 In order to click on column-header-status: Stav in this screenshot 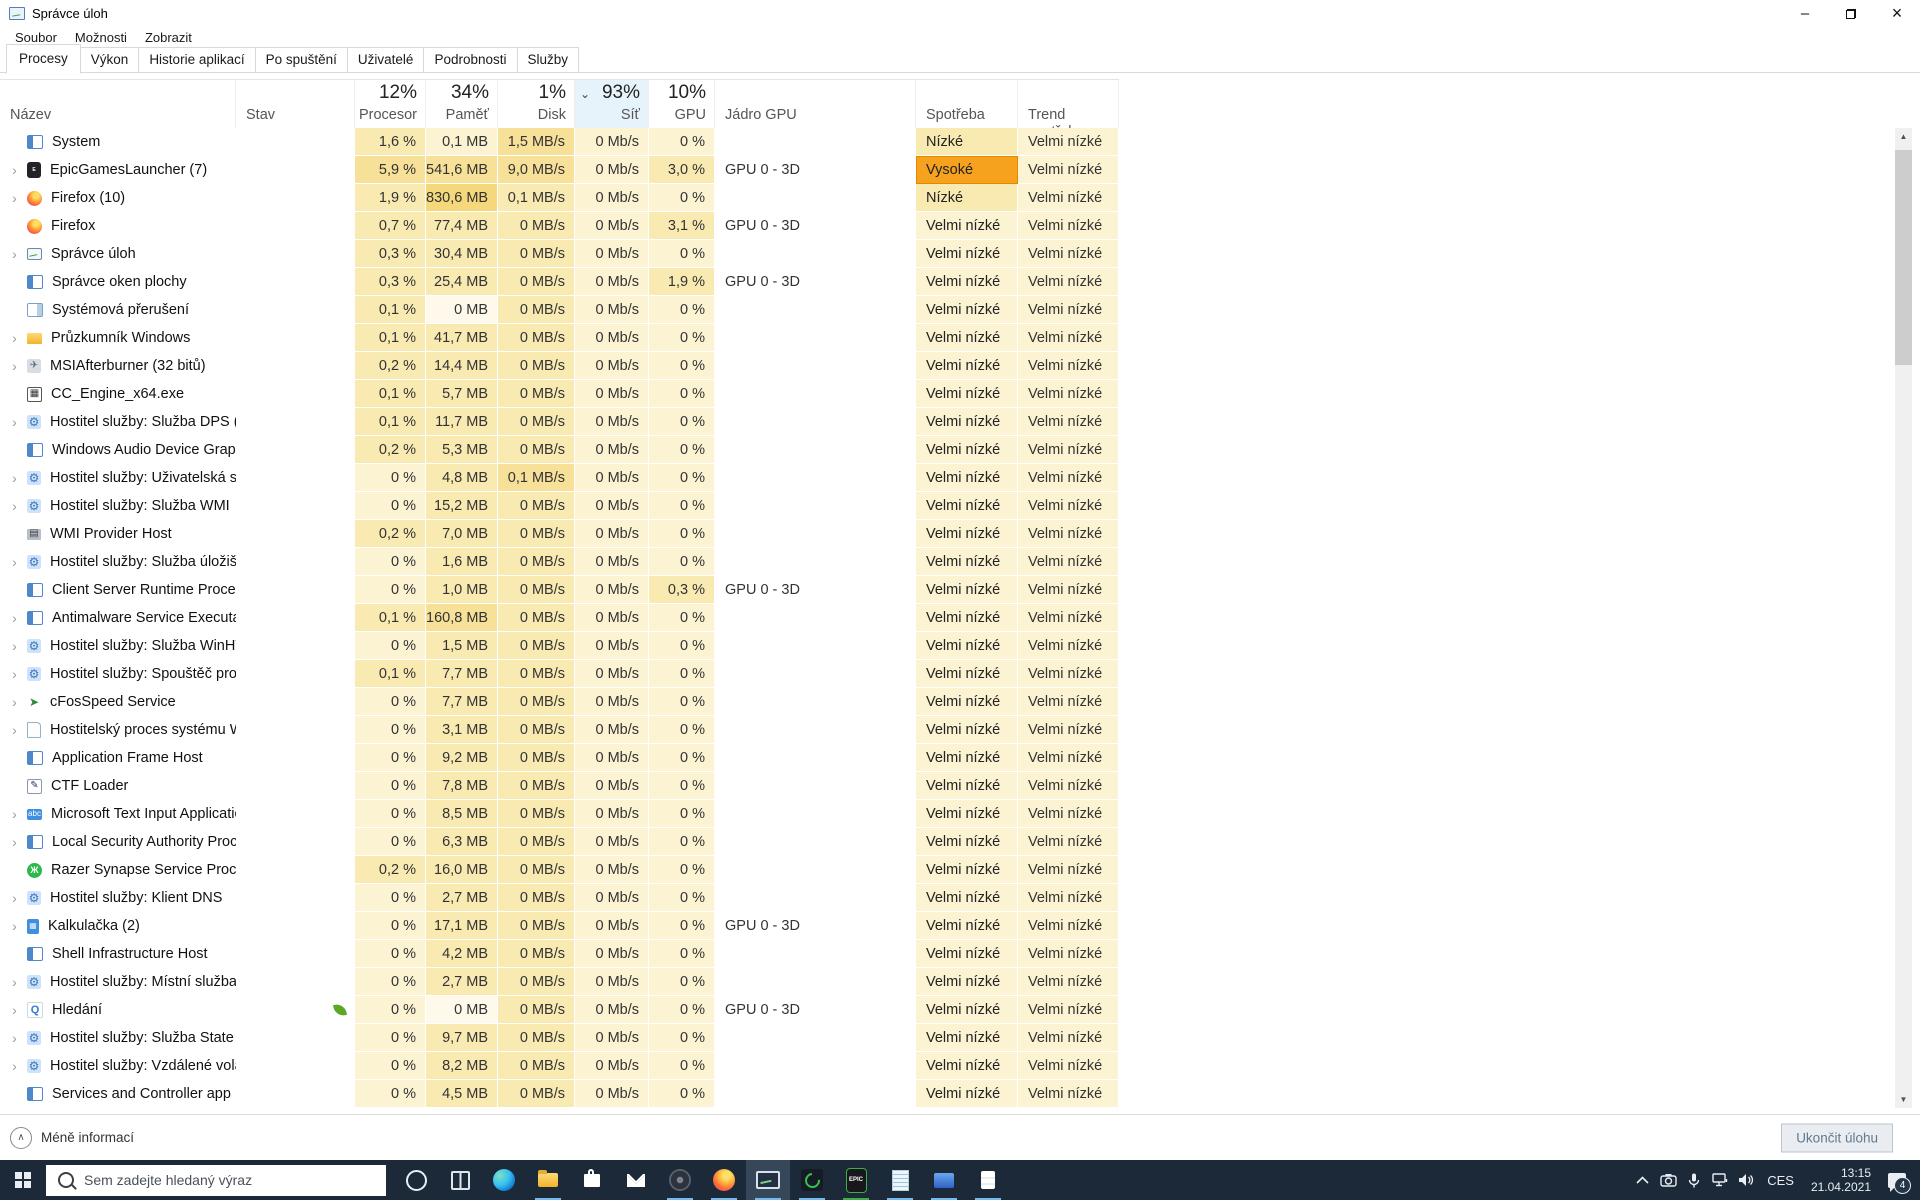, I will do `click(295, 104)`.